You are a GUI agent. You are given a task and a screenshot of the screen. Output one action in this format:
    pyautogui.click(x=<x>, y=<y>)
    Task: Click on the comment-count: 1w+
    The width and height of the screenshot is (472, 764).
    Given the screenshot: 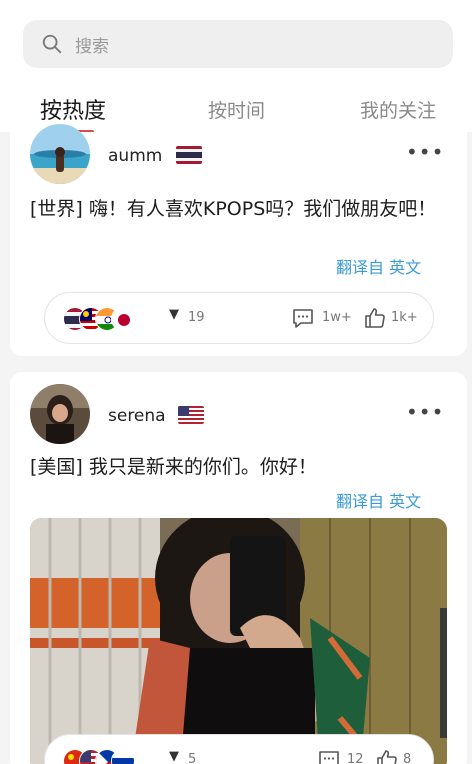 What is the action you would take?
    pyautogui.click(x=337, y=317)
    